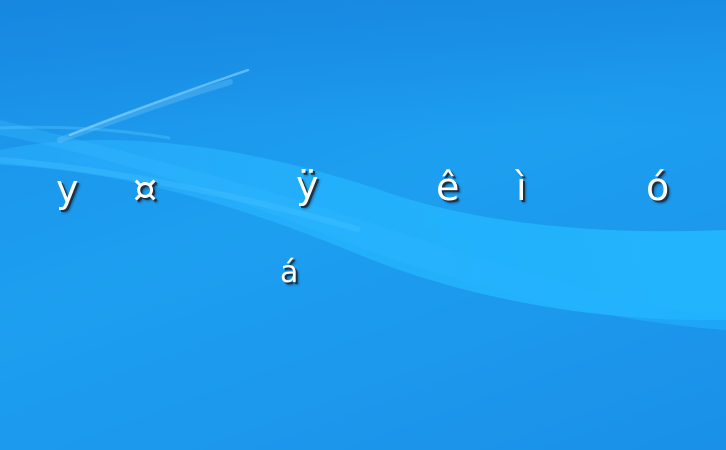 The width and height of the screenshot is (726, 450). What do you see at coordinates (448, 187) in the screenshot?
I see `glyph-e-circumflex: ê` at bounding box center [448, 187].